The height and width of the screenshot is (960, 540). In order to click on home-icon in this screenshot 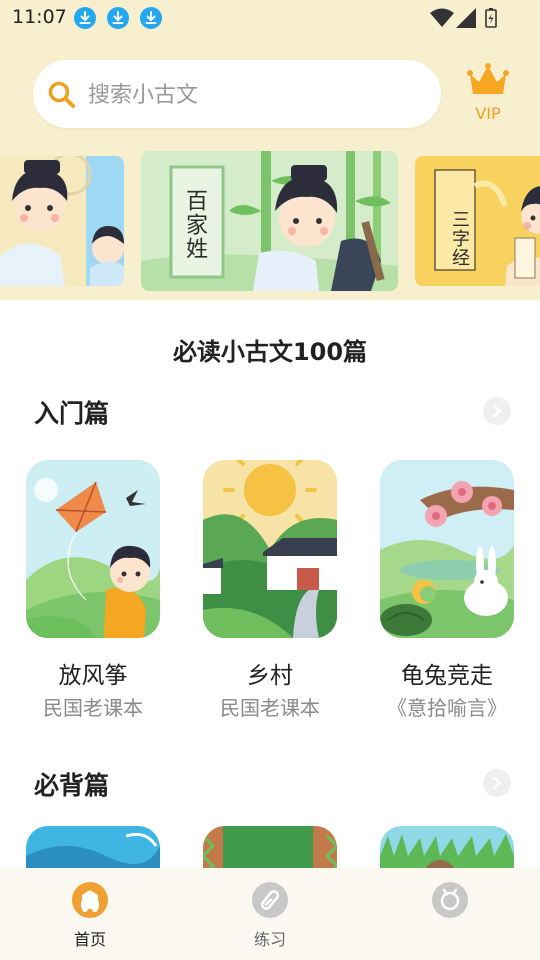, I will do `click(90, 900)`.